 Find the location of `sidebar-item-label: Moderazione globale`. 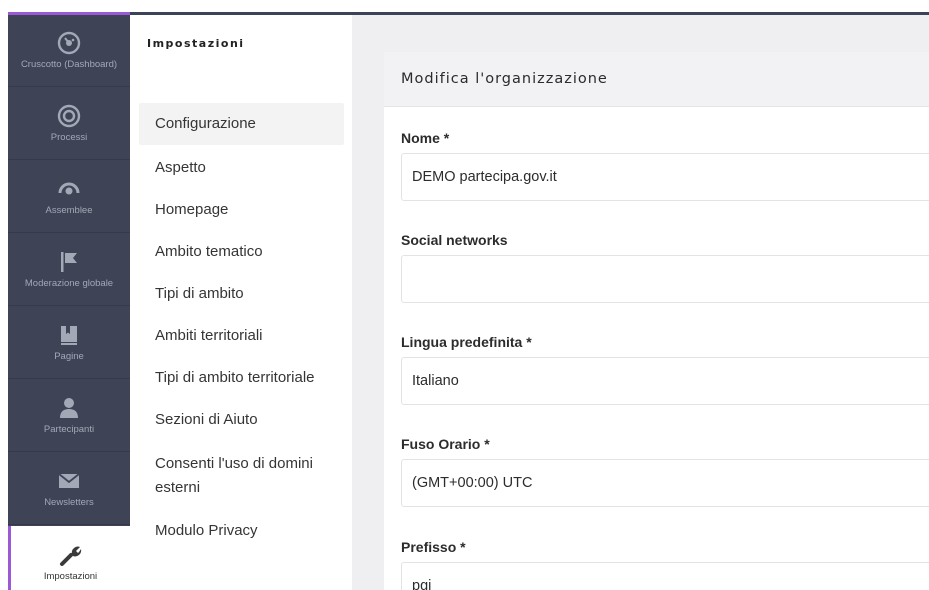

sidebar-item-label: Moderazione globale is located at coordinates (69, 283).